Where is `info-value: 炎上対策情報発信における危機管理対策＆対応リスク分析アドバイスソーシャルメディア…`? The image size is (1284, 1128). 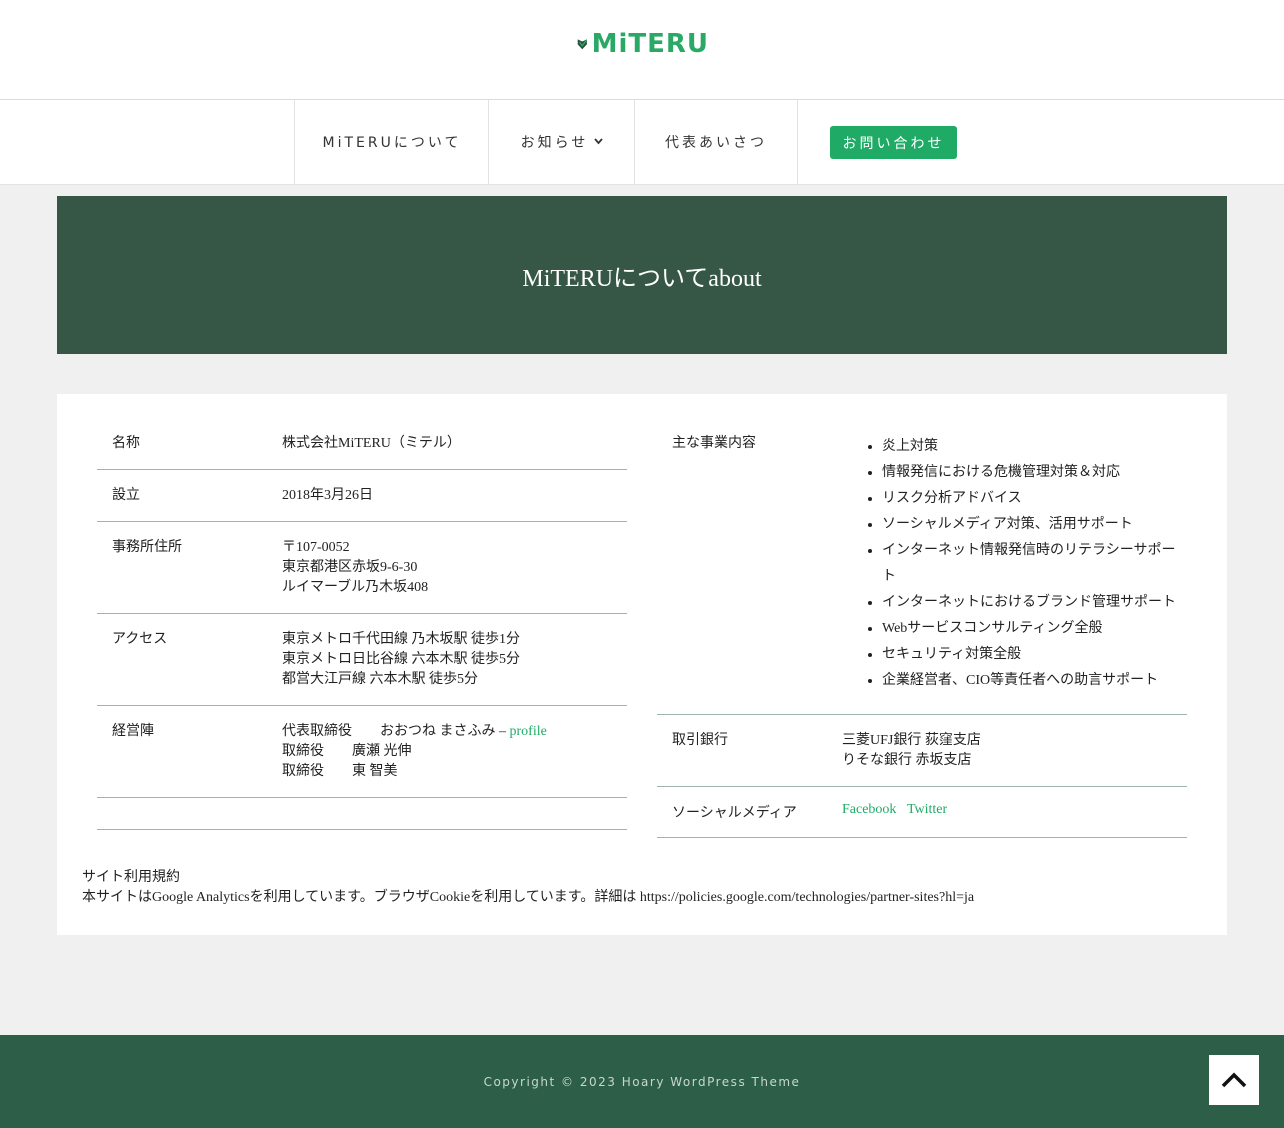 info-value: 炎上対策情報発信における危機管理対策＆対応リスク分析アドバイスソーシャルメディア… is located at coordinates (1014, 566).